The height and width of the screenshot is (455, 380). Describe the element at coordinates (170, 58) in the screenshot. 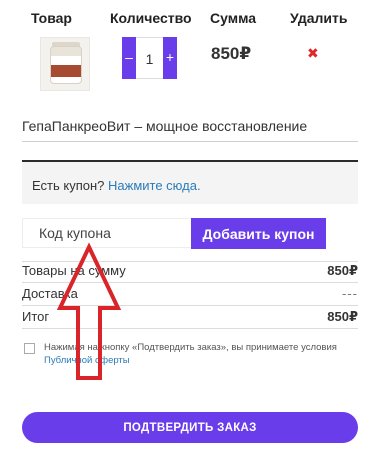

I see `quantity-increase-button: +` at that location.